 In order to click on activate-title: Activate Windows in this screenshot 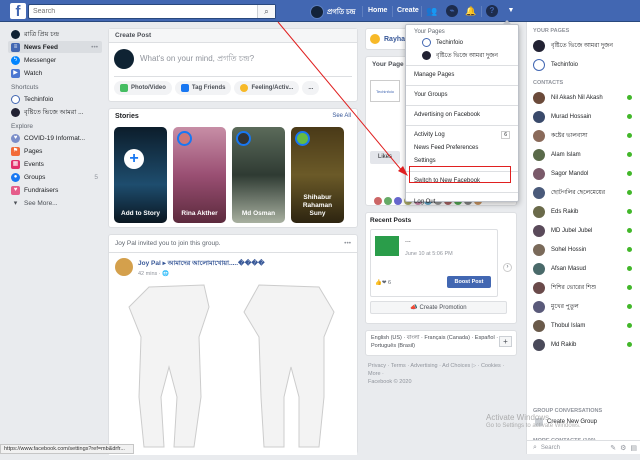, I will do `click(518, 417)`.